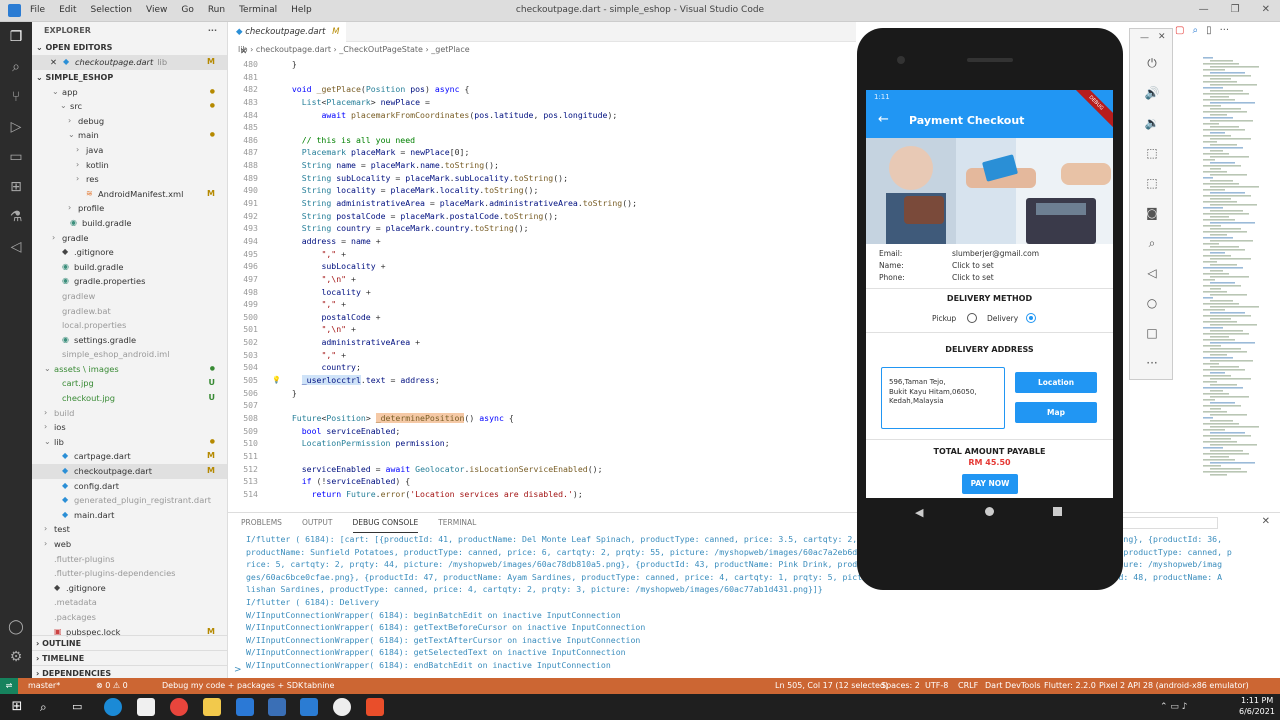  What do you see at coordinates (287, 39) in the screenshot?
I see `tab-checkoutpage: ◆ checkoutpage.dart M ✕` at bounding box center [287, 39].